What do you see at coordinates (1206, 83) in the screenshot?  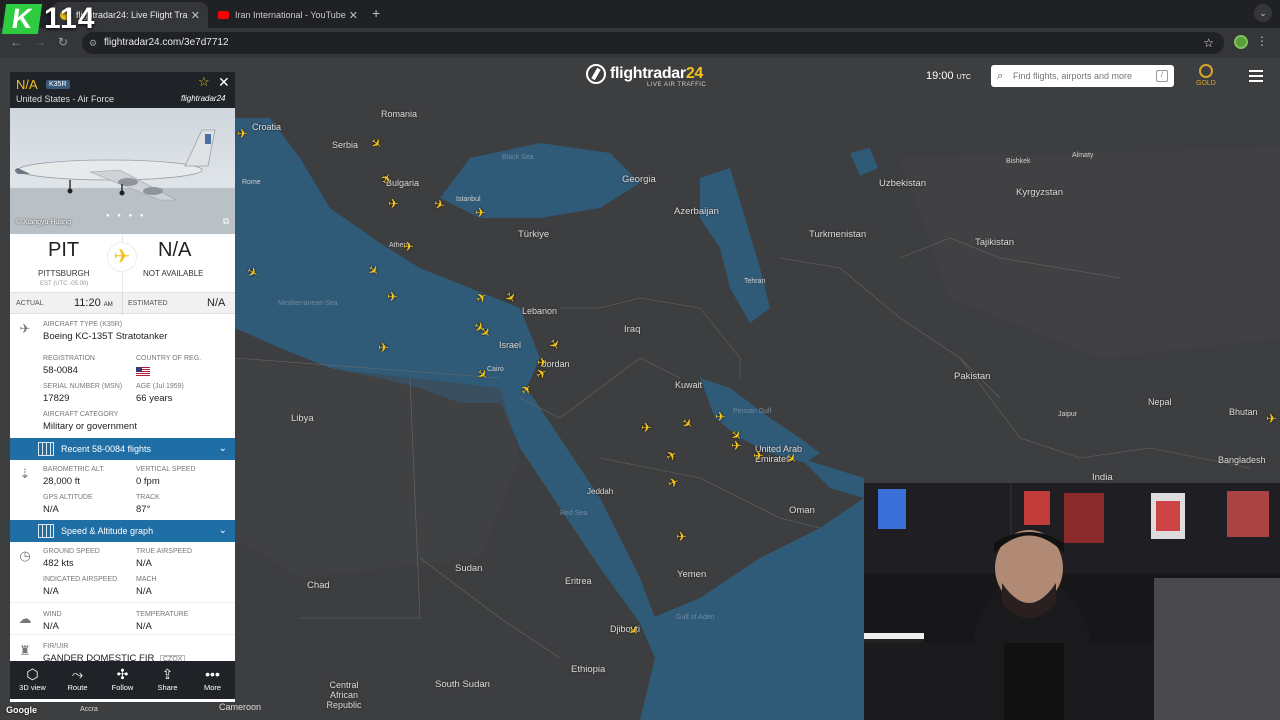 I see `gold-label: GOLD` at bounding box center [1206, 83].